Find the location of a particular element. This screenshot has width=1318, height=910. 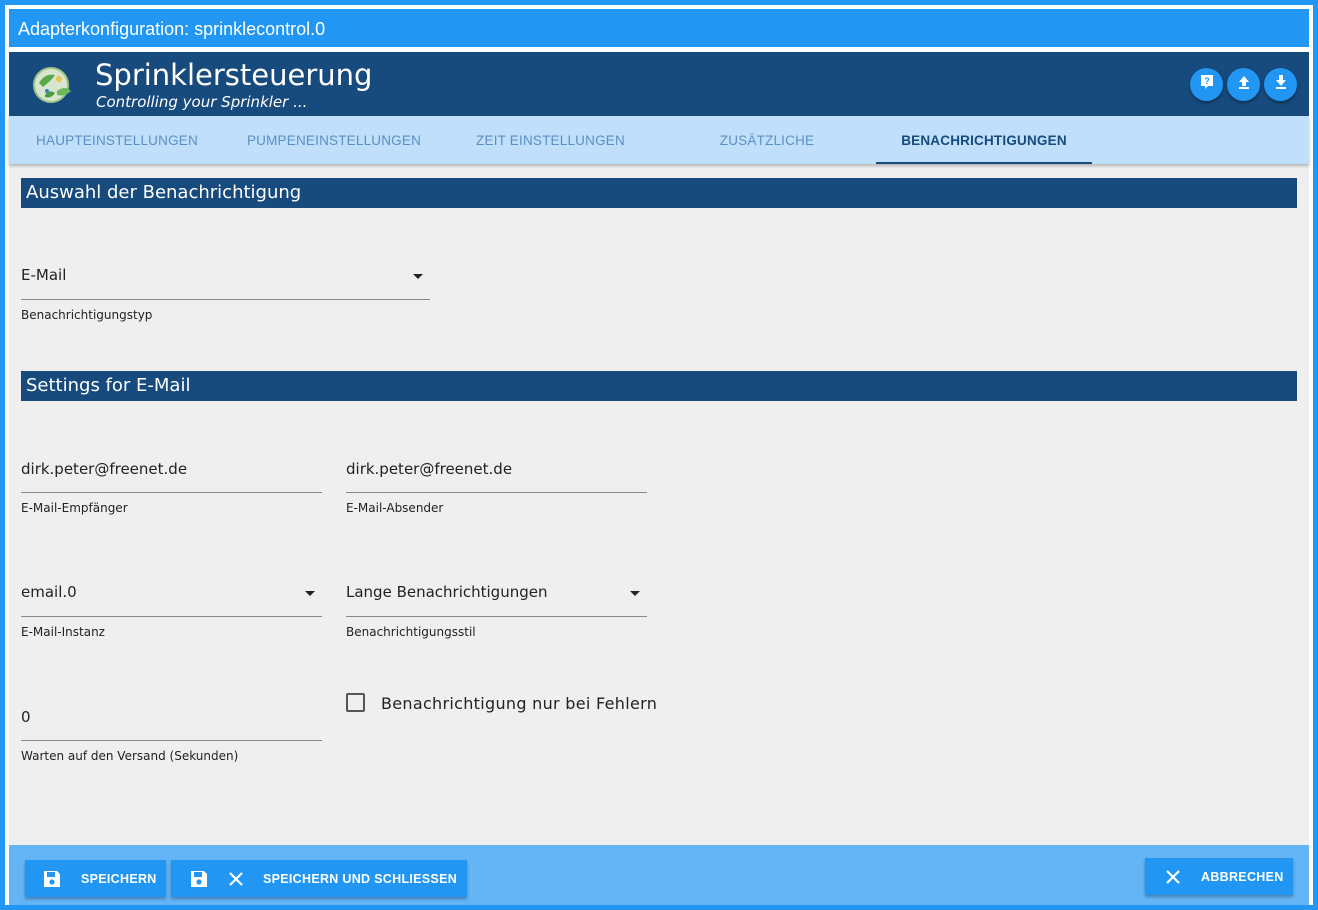

section-notify-select: Auswahl der Benachrichtigung is located at coordinates (659, 193).